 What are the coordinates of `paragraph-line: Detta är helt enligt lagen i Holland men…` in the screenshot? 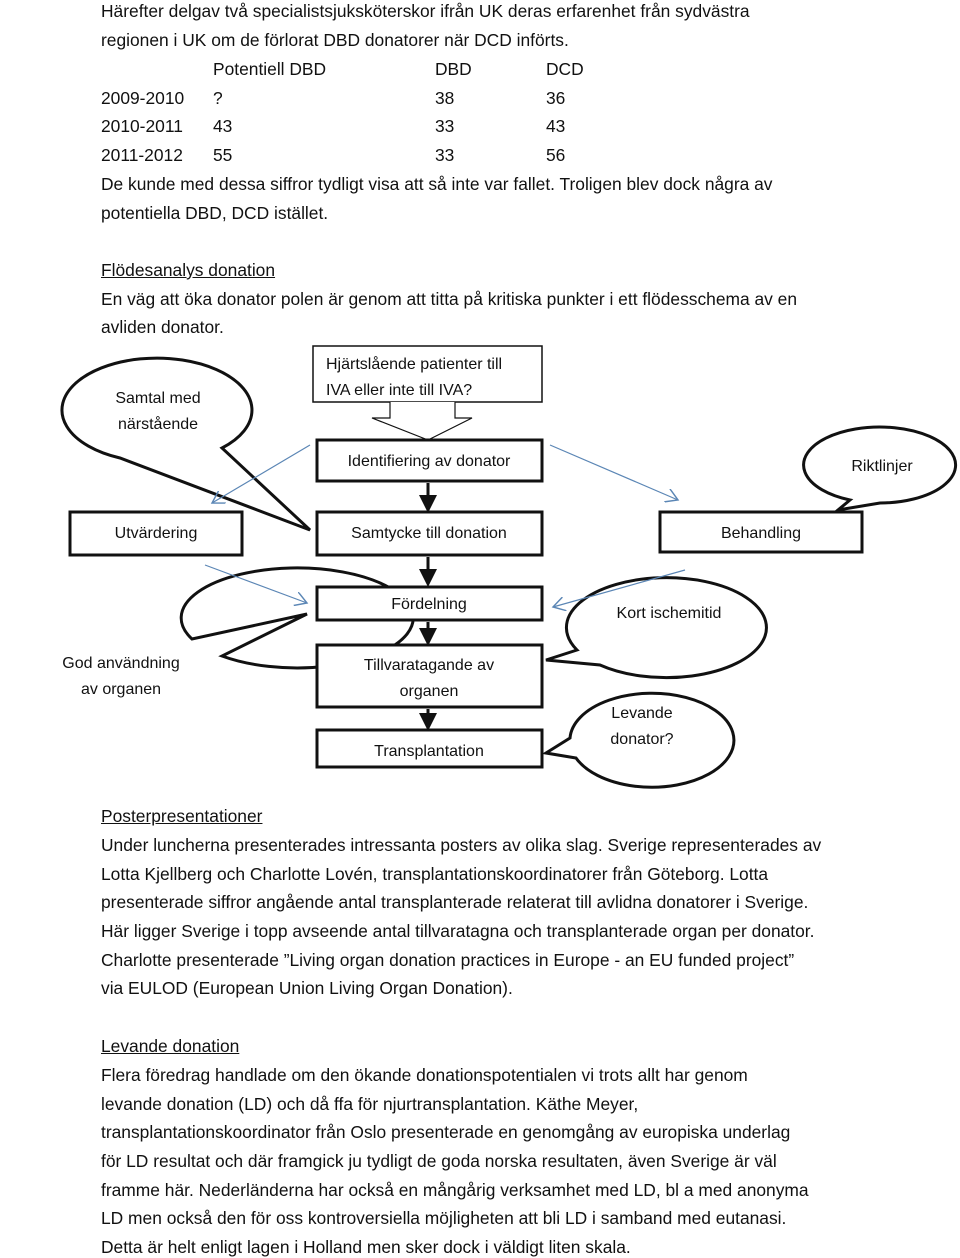 It's located at (366, 1247).